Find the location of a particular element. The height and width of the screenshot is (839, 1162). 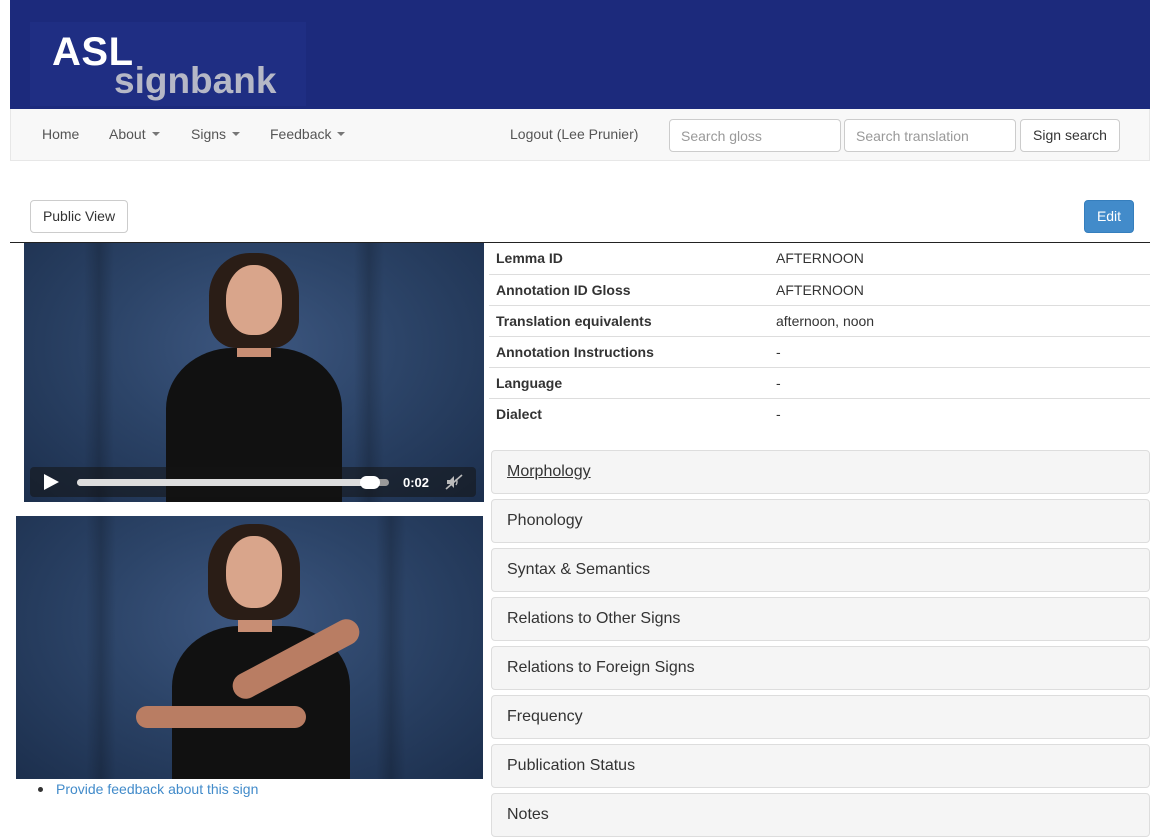

panel-title: Phonology is located at coordinates (545, 520).